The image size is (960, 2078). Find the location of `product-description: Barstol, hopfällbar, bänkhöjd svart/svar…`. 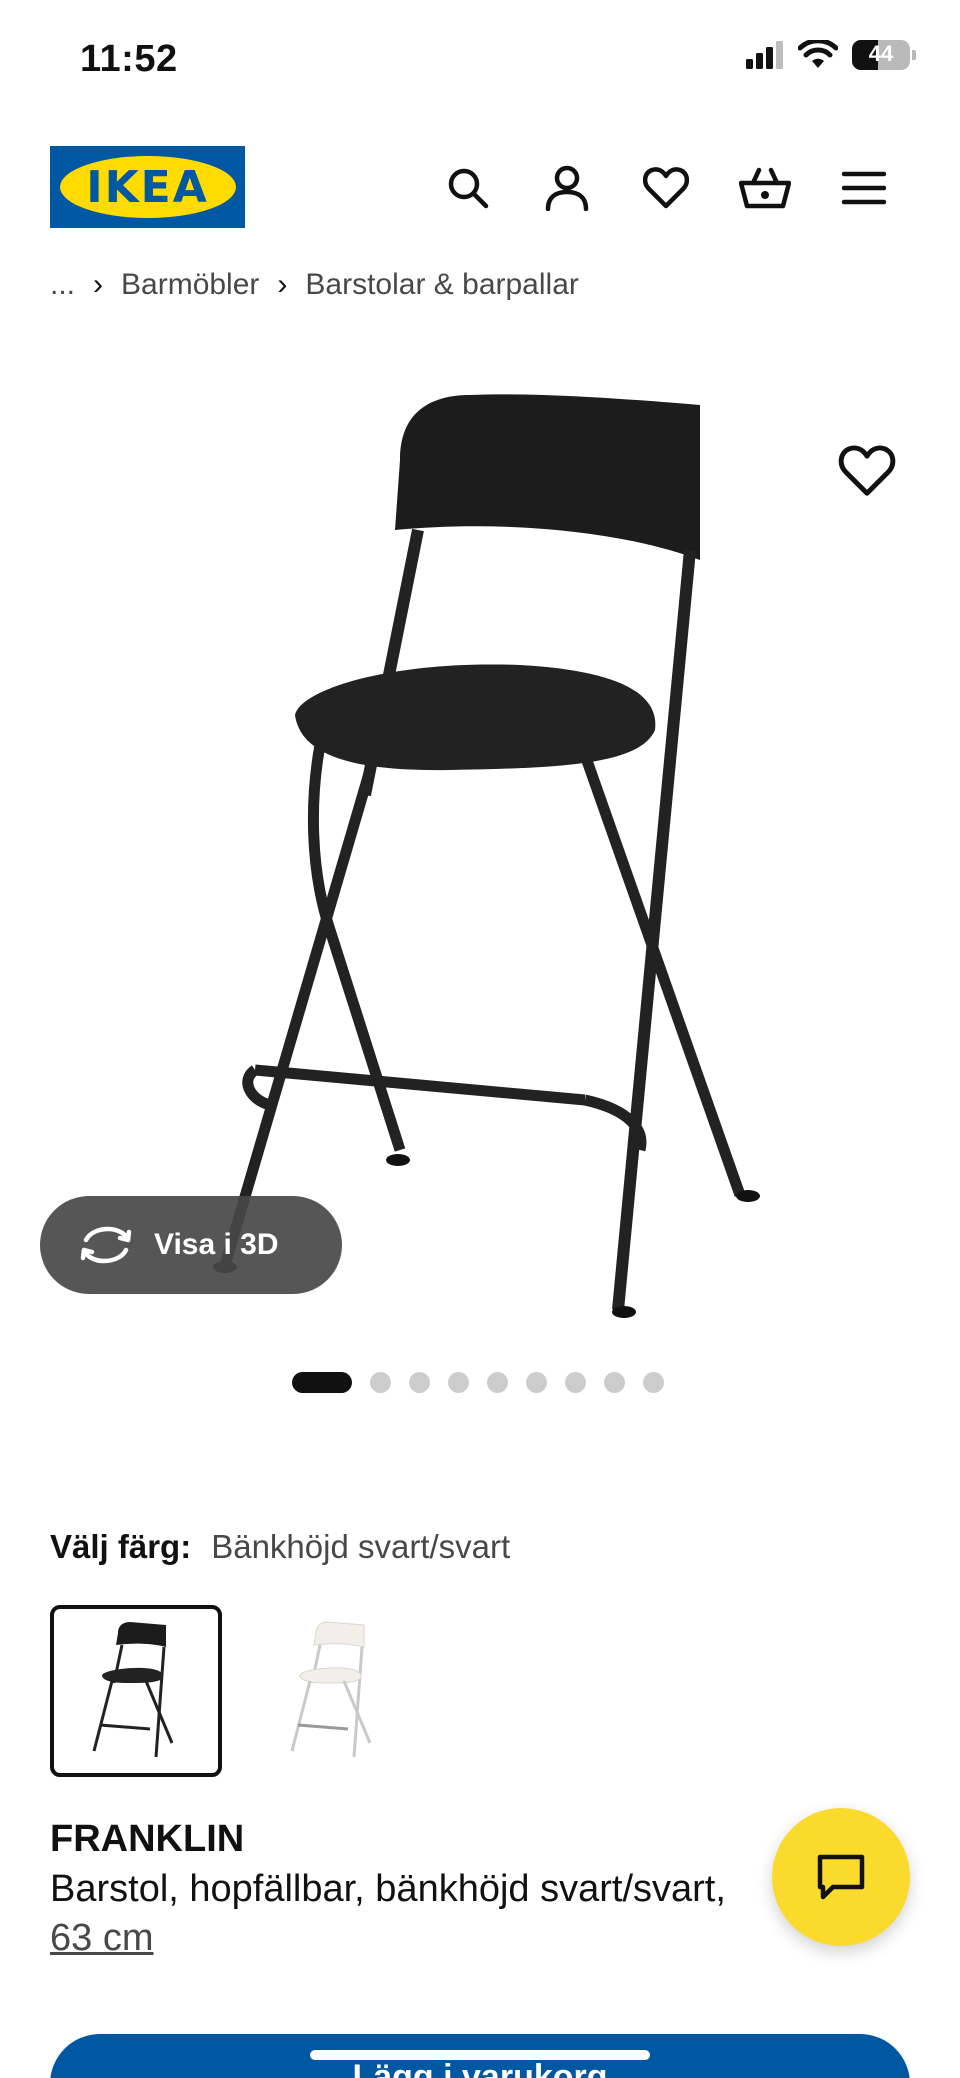

product-description: Barstol, hopfällbar, bänkhöjd svart/svar… is located at coordinates (388, 1889).